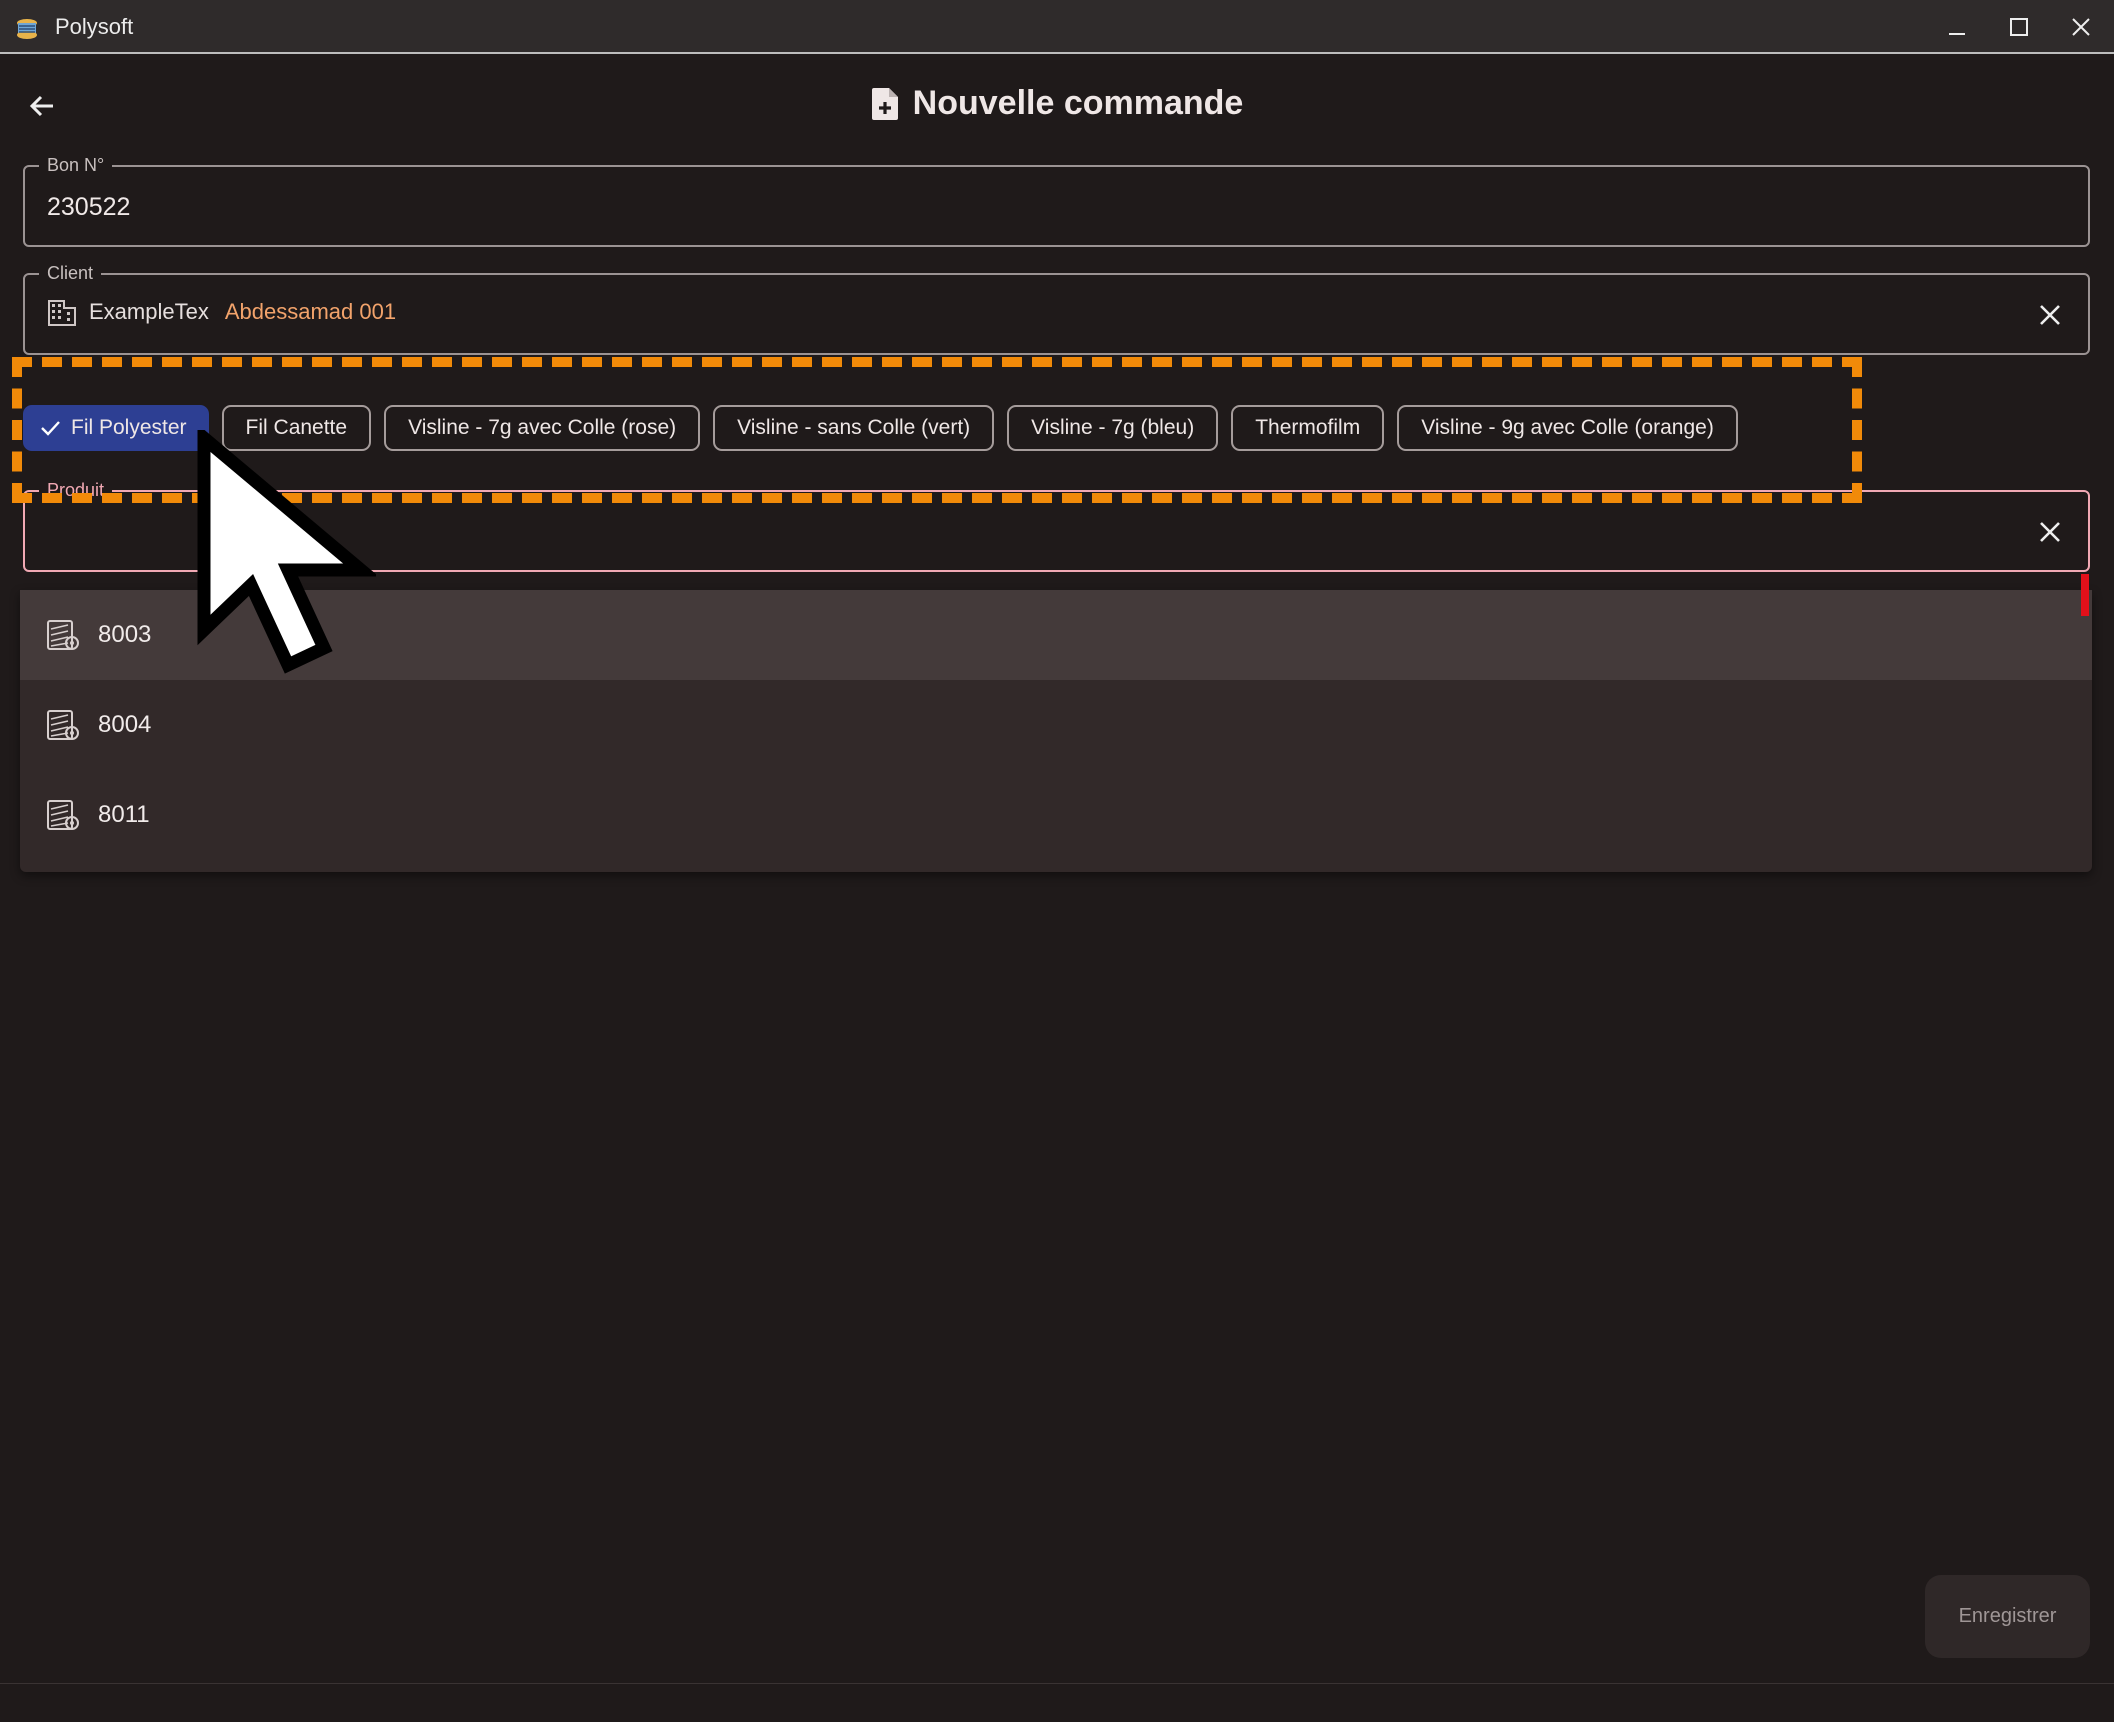 The height and width of the screenshot is (1722, 2114). I want to click on produit-field: Produit, so click(1056, 525).